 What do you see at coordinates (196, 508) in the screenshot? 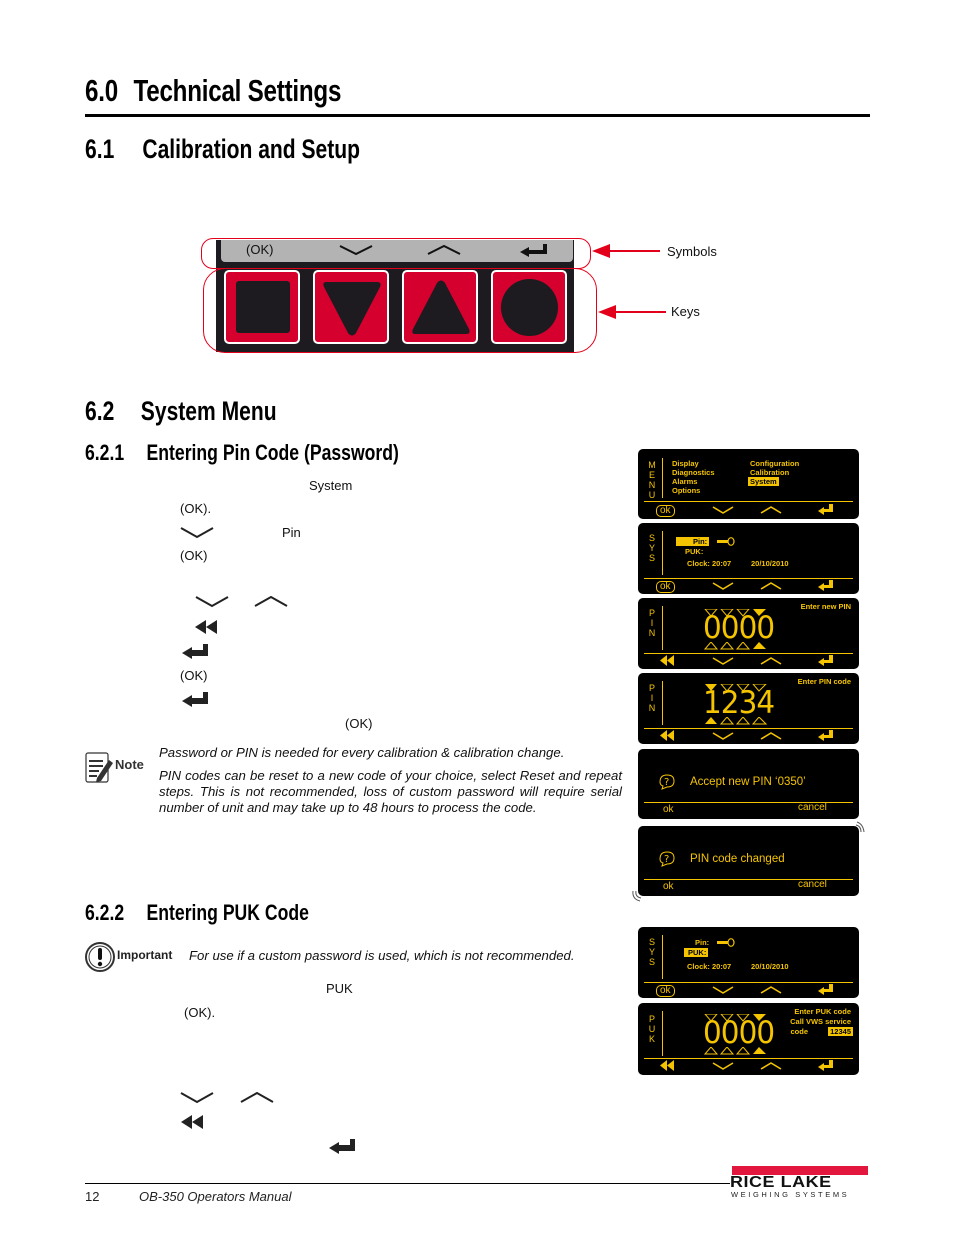
I see `step-ok: (OK).` at bounding box center [196, 508].